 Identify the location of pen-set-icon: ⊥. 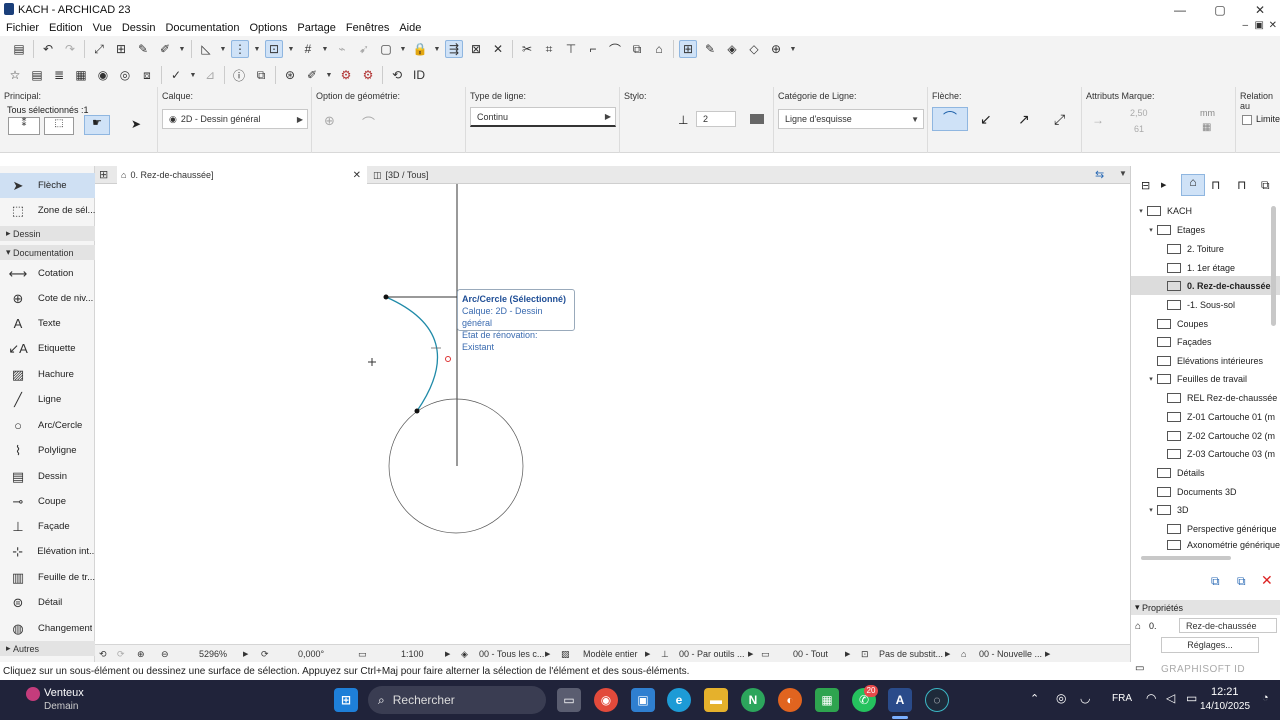
(665, 654).